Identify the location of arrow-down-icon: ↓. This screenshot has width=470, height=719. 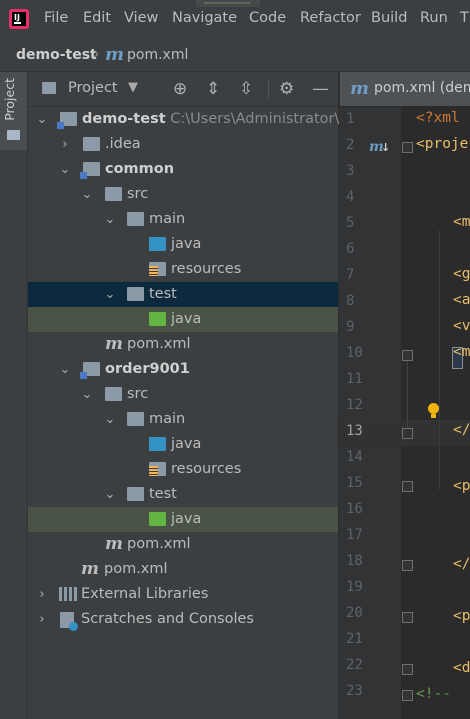
(386, 147).